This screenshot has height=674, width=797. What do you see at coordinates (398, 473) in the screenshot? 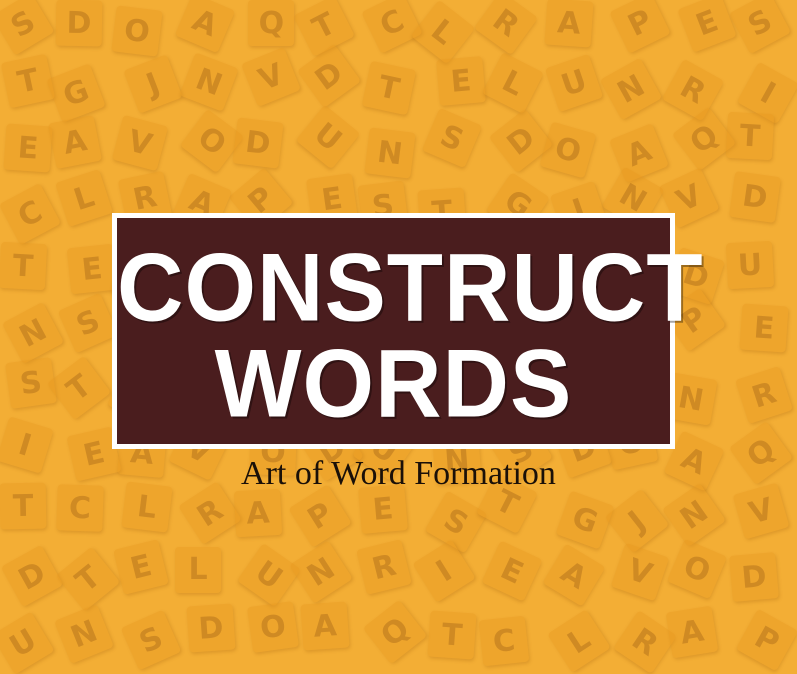
I see `subtitle: Art of Word Formation` at bounding box center [398, 473].